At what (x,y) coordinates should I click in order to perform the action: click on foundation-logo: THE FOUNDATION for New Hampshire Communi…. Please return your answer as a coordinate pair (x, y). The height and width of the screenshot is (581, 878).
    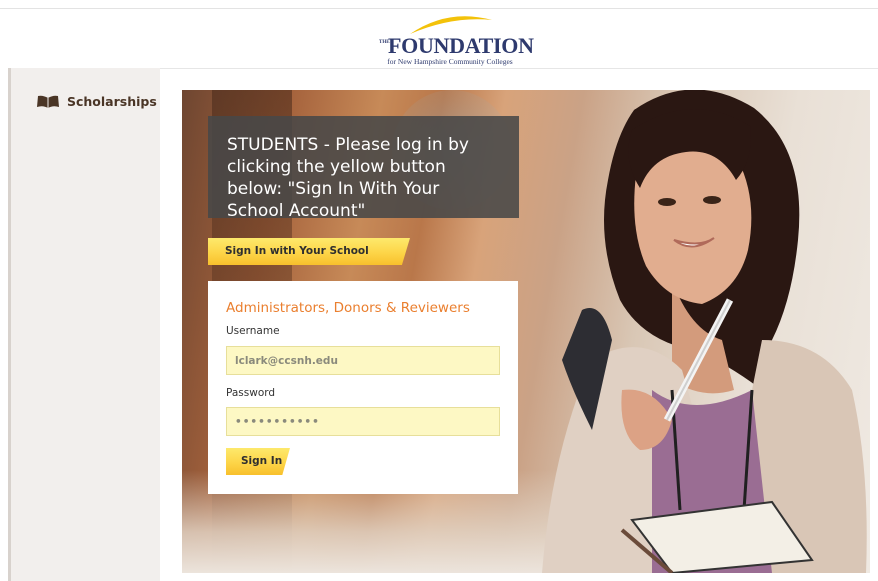
    Looking at the image, I should click on (452, 38).